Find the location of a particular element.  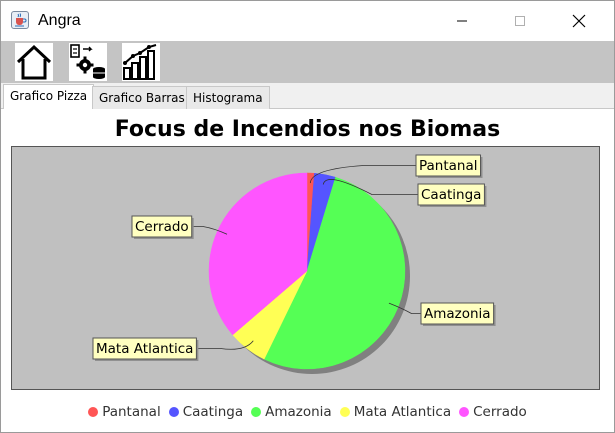

tab-strip: Grafico Pizza Grafico Barras Histograma is located at coordinates (307, 96).